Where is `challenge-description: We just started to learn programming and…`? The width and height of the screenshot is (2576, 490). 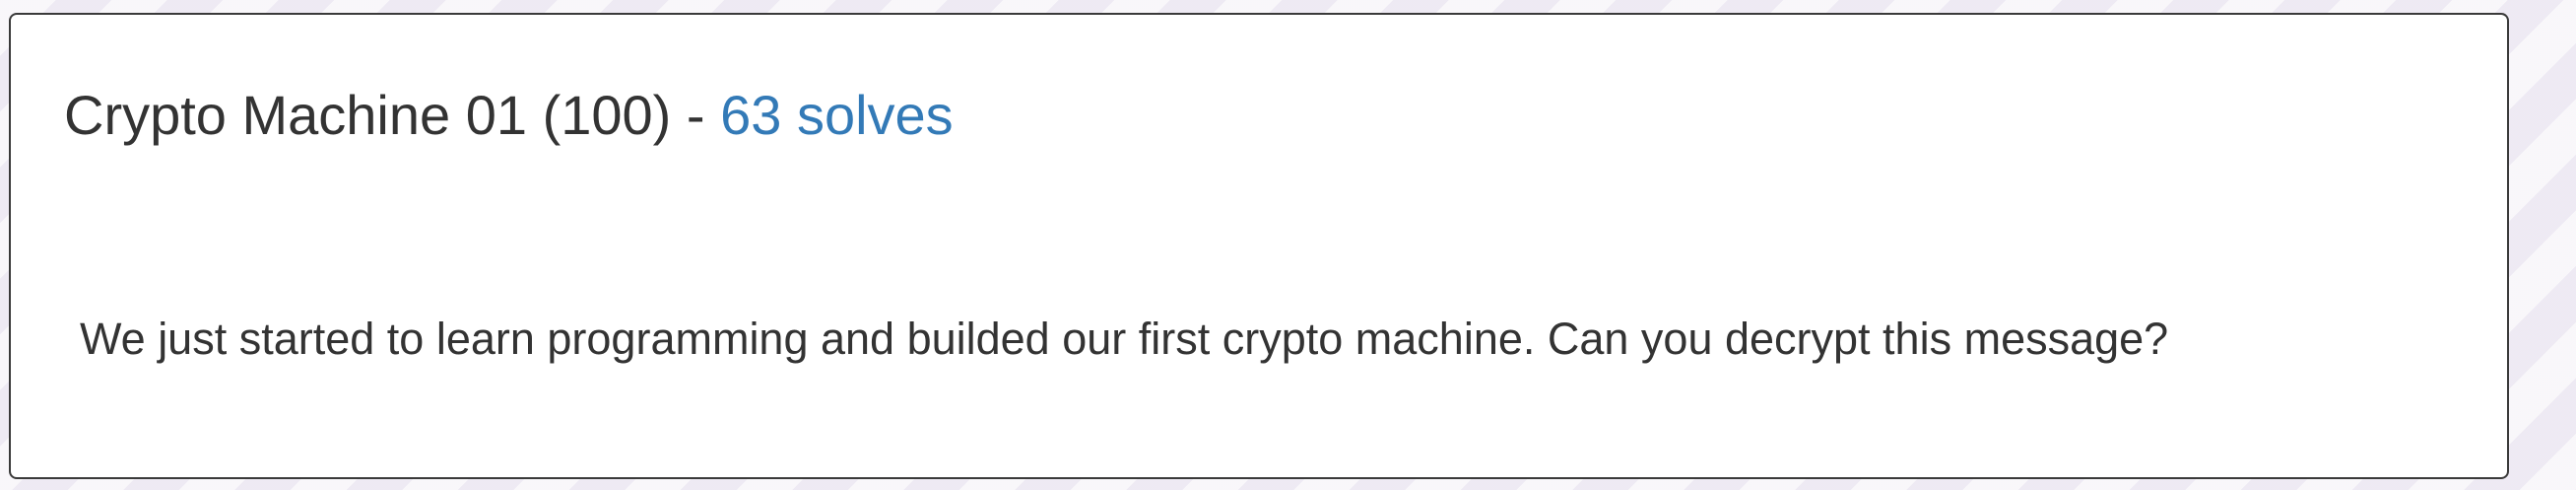 challenge-description: We just started to learn programming and… is located at coordinates (1125, 339).